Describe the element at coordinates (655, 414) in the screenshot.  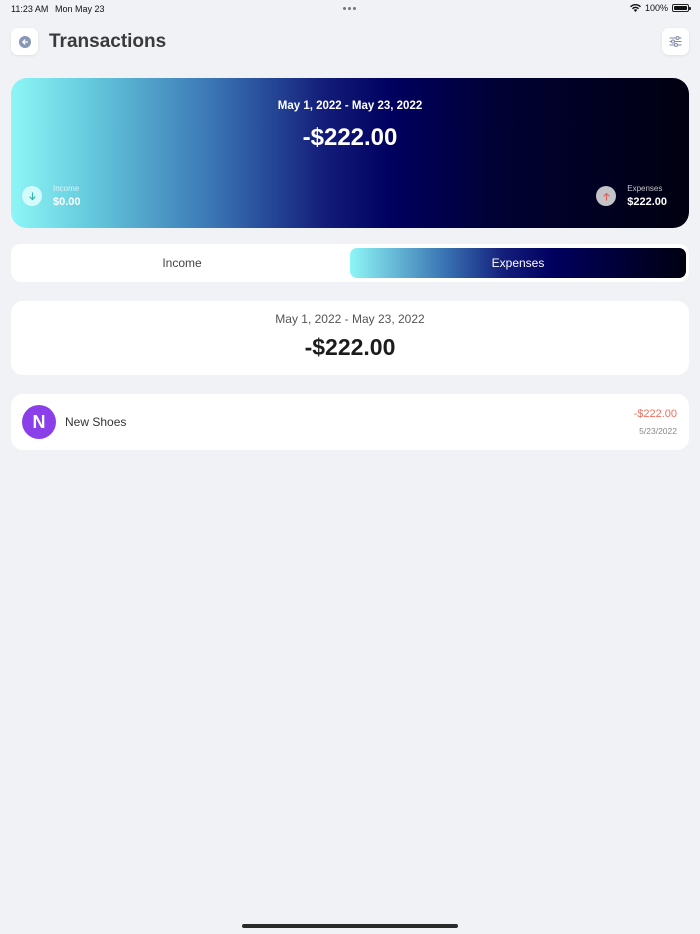
I see `transaction-amount: -$222.00` at that location.